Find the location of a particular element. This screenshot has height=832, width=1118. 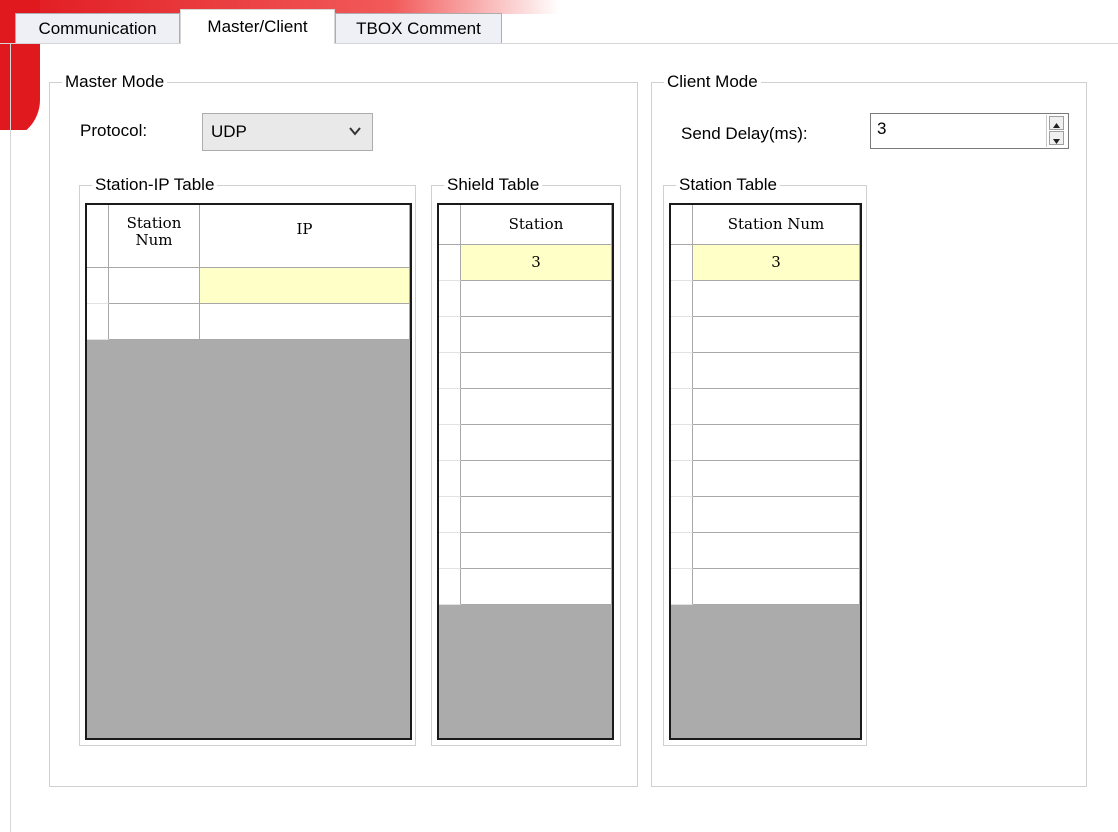

master-mode-title: Master Mode is located at coordinates (115, 82).